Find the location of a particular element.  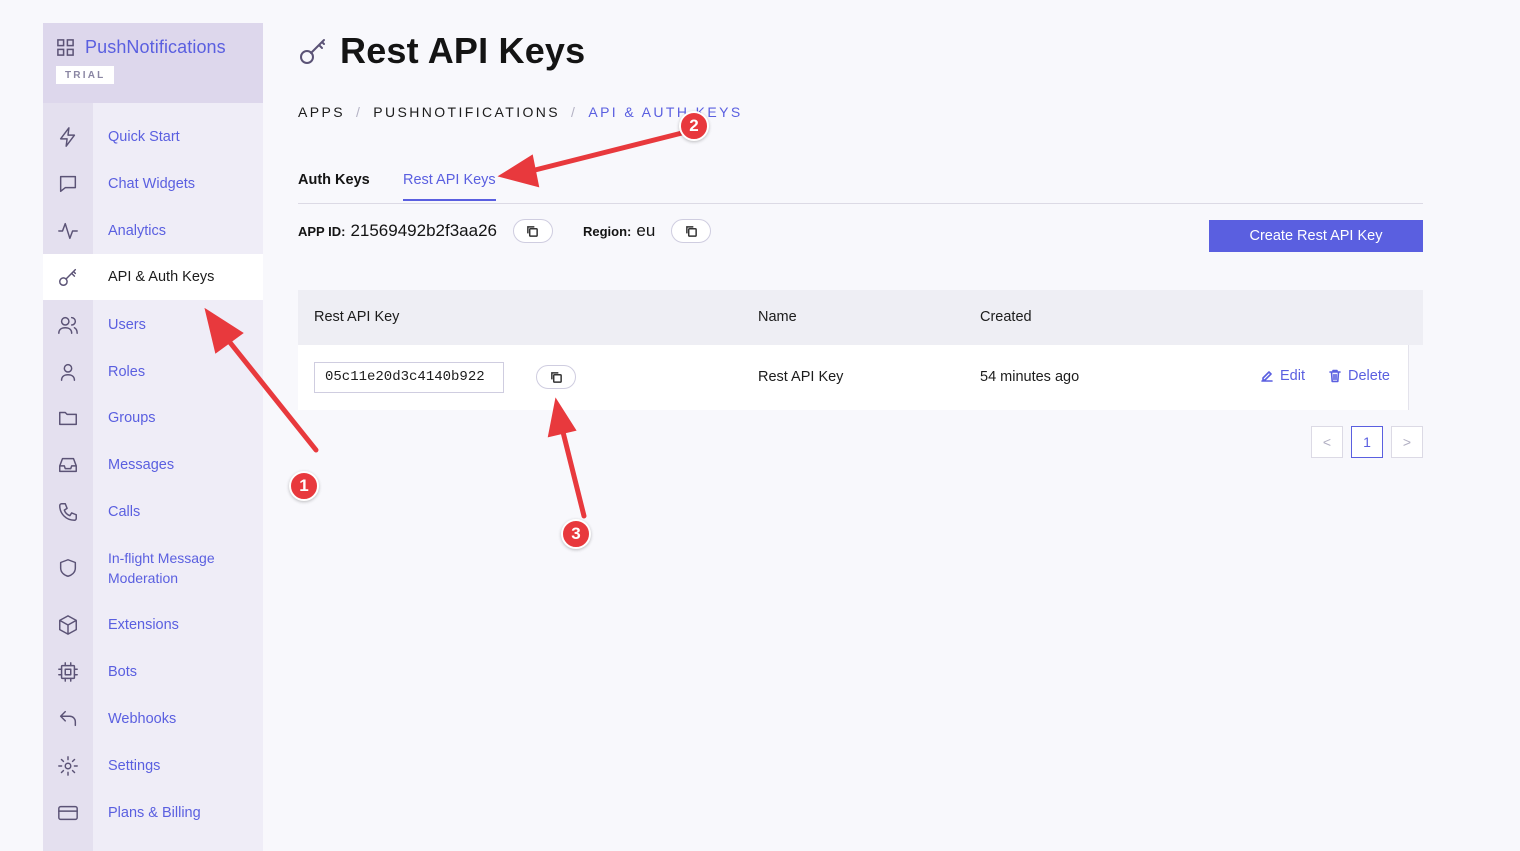

column-header-key: Rest API Key is located at coordinates (357, 317).